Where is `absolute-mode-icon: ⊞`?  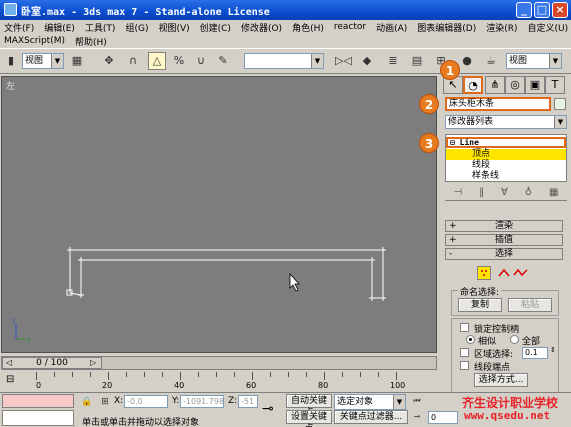 absolute-mode-icon: ⊞ is located at coordinates (105, 402).